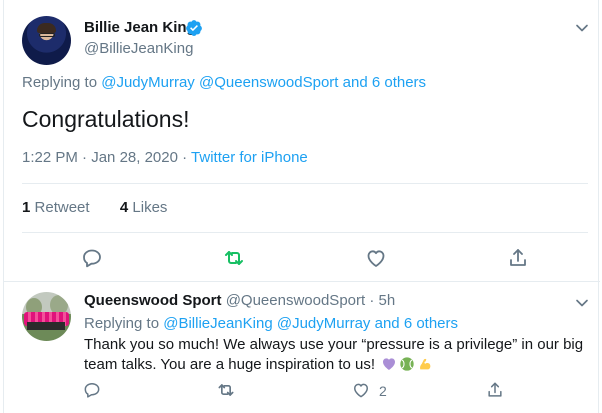 This screenshot has width=602, height=413. I want to click on mention-link: @BillieJeanKing, so click(217, 323).